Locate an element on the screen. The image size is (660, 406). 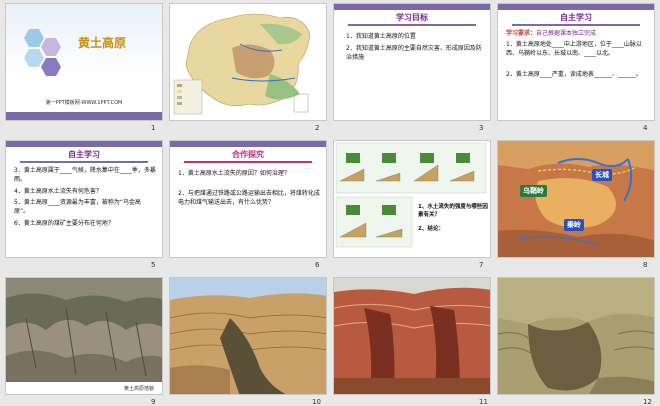
terraced-valley-photo is located at coordinates (248, 336).